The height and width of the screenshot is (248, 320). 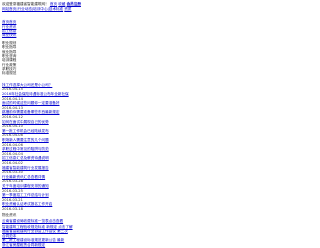 What do you see at coordinates (12, 208) in the screenshot?
I see `news-date: 2016-03-18` at bounding box center [12, 208].